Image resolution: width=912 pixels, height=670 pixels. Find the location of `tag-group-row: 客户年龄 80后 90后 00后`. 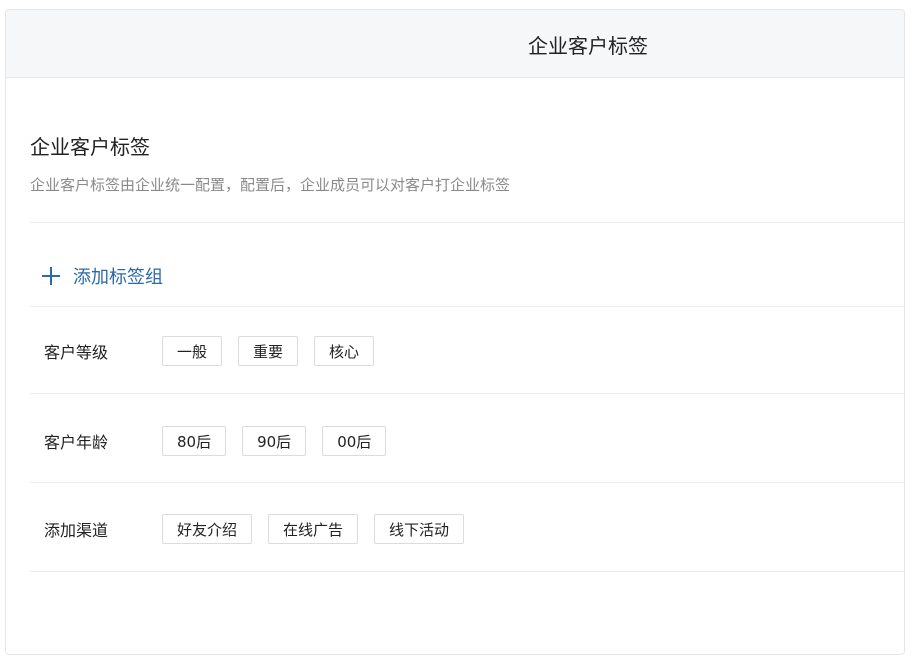

tag-group-row: 客户年龄 80后 90后 00后 is located at coordinates (474, 441).